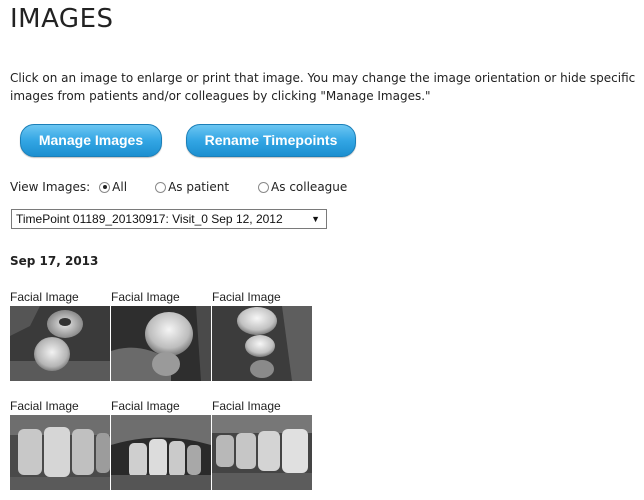 This screenshot has width=644, height=500. What do you see at coordinates (264, 187) in the screenshot?
I see `radio-as-colleague` at bounding box center [264, 187].